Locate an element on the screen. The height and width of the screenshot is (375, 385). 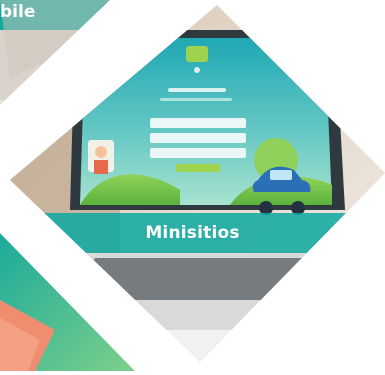
tile-caption-minisitios: Minisitios is located at coordinates (192, 233).